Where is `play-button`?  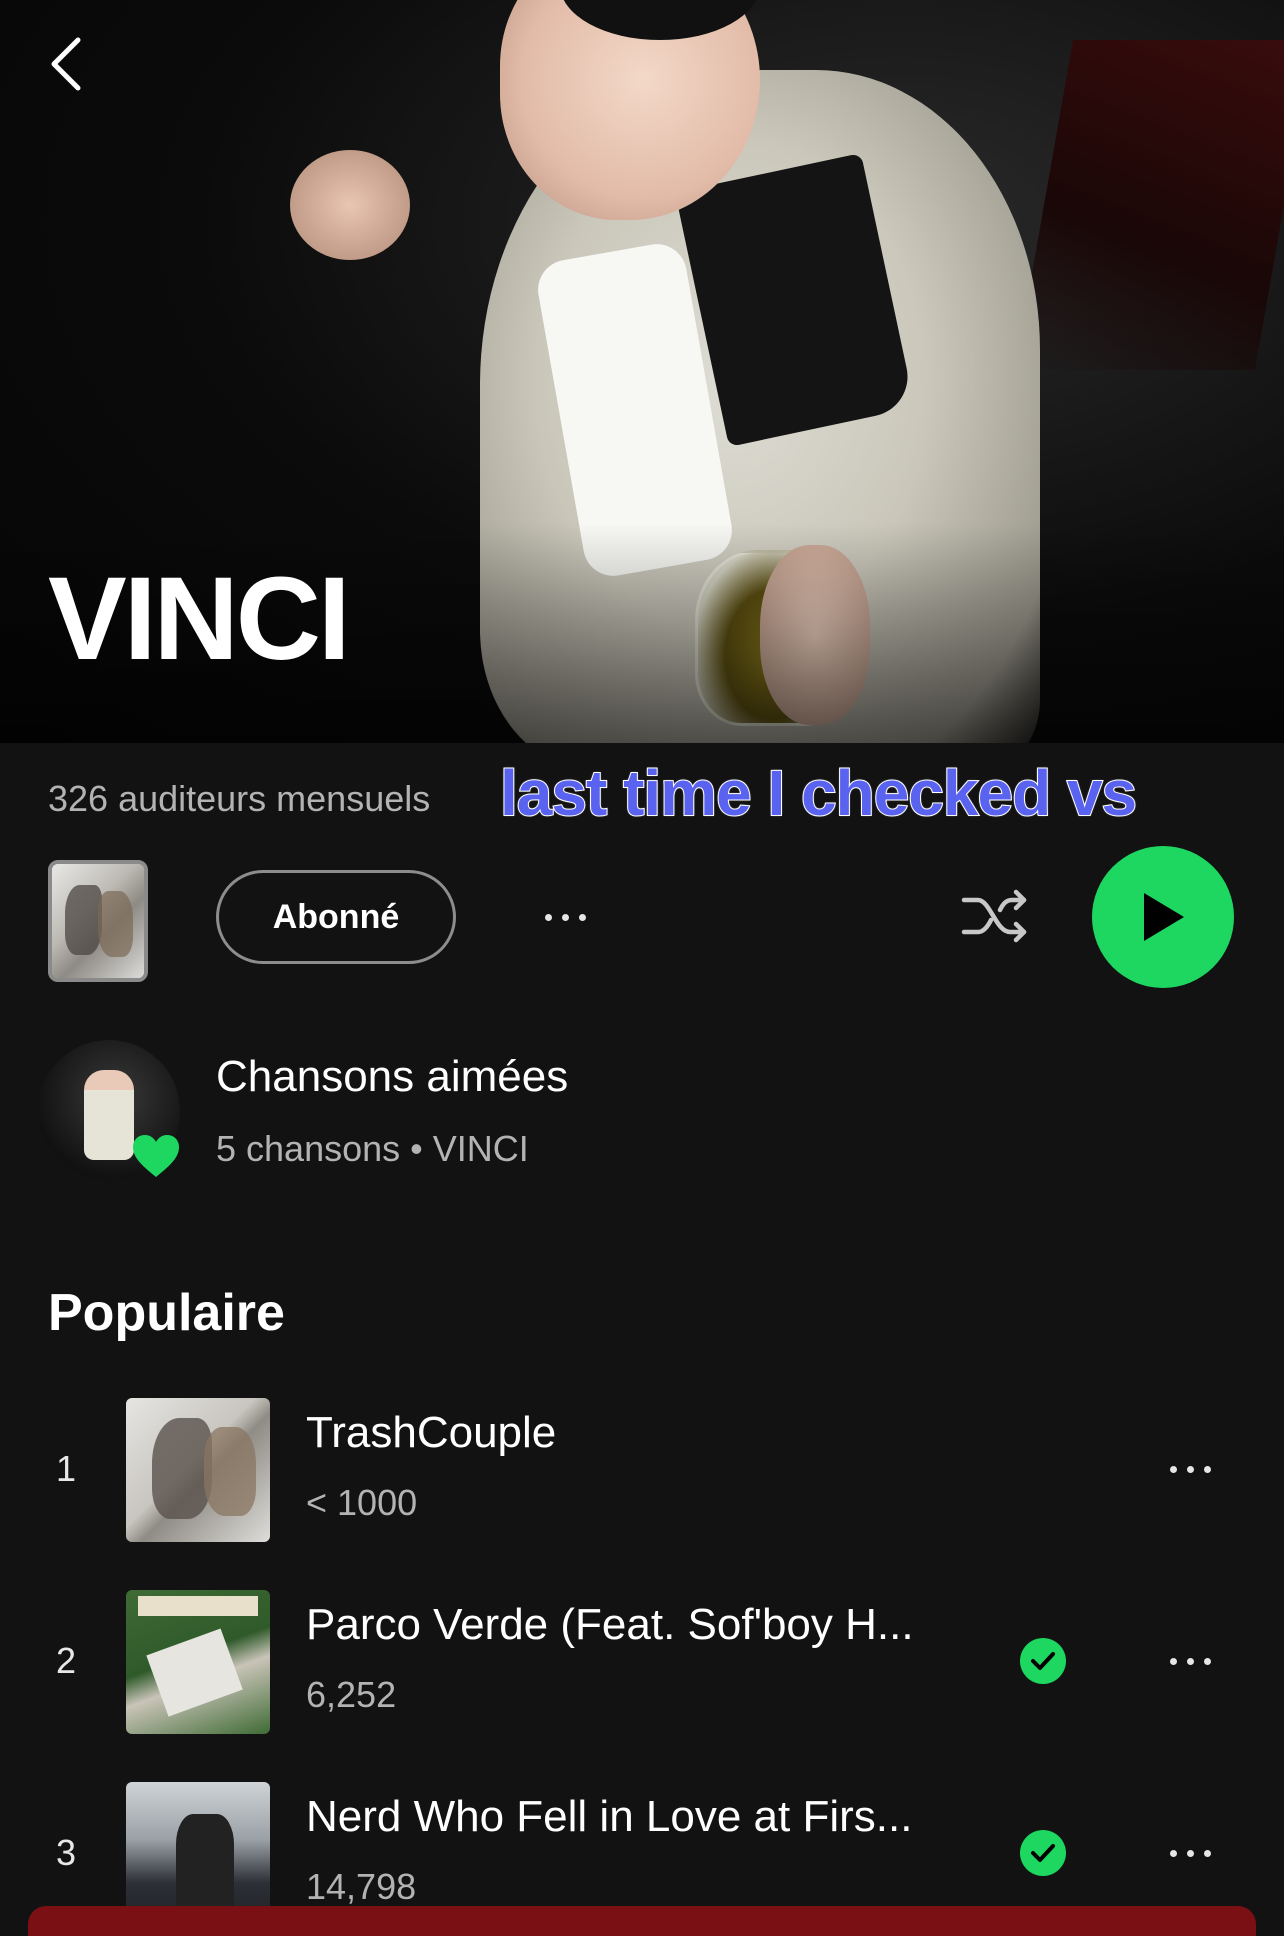
play-button is located at coordinates (1163, 917).